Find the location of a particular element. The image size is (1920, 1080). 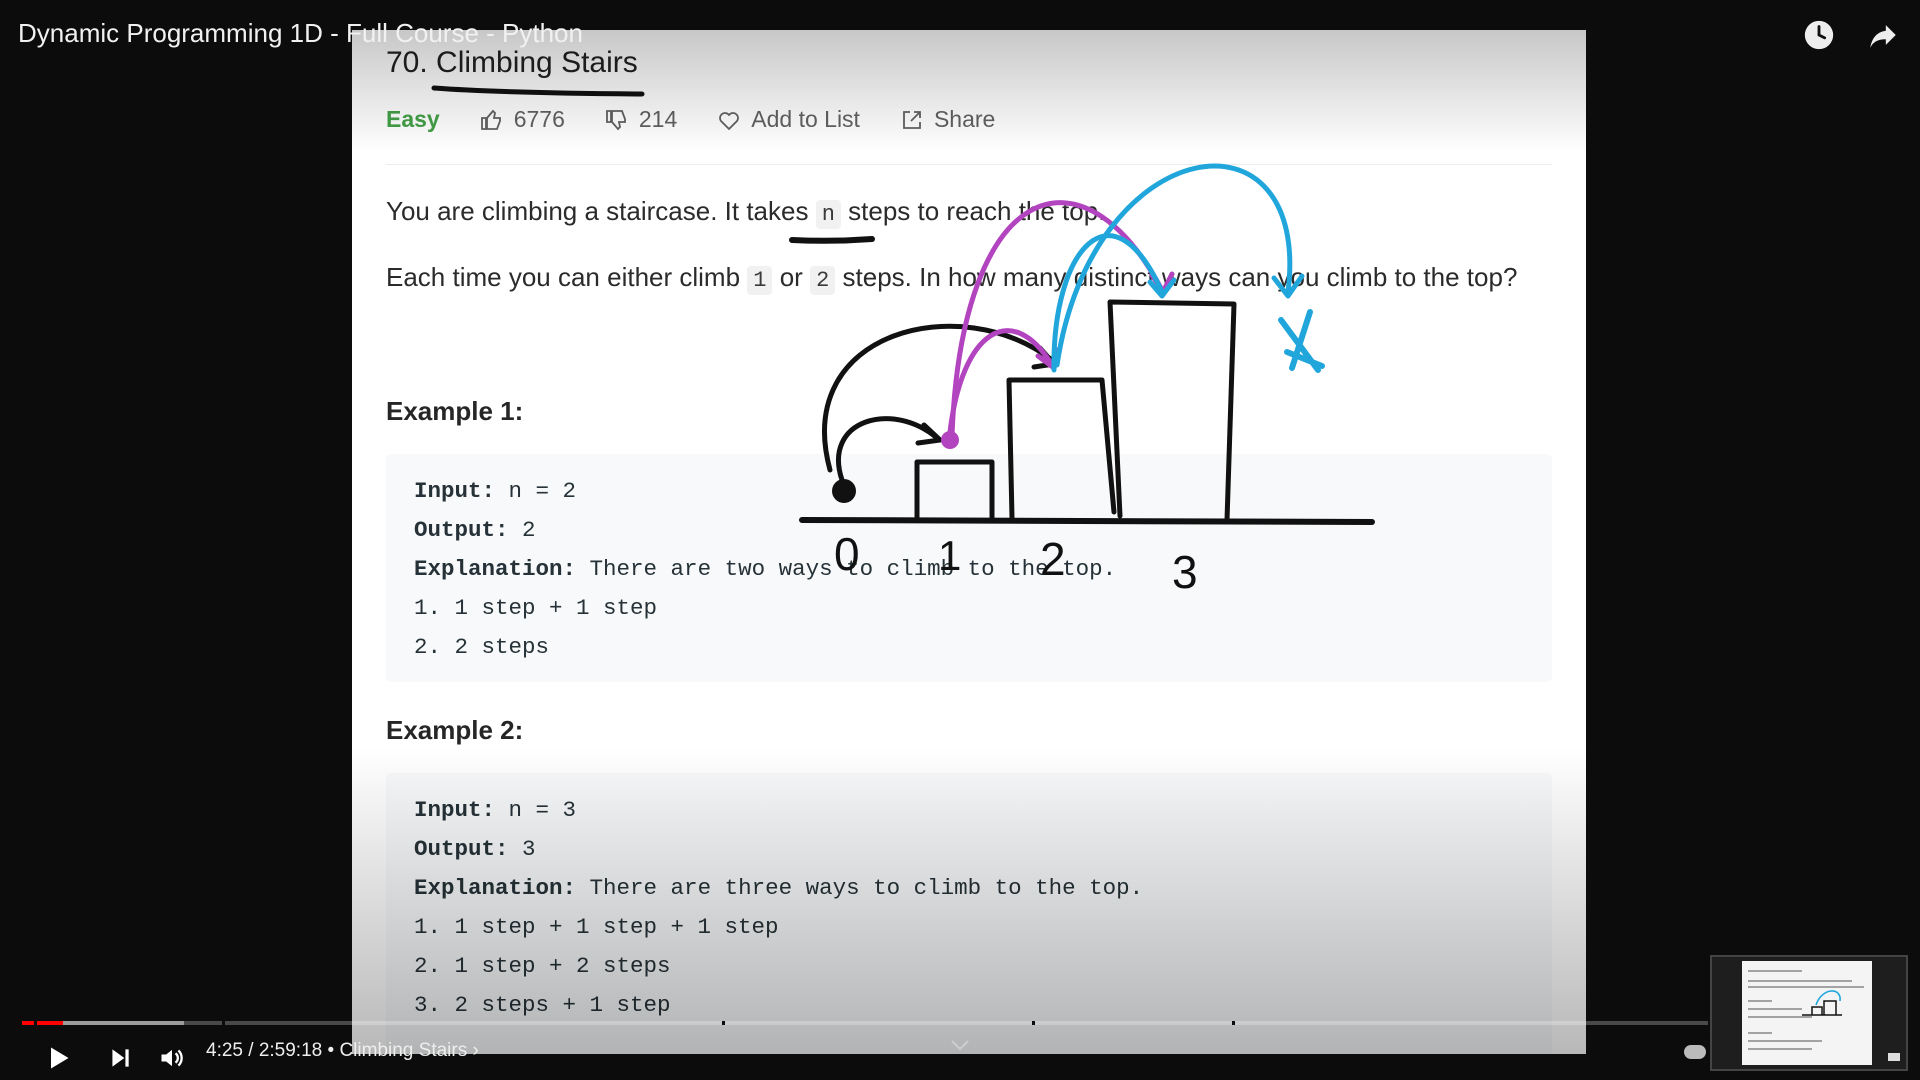

play-button is located at coordinates (58, 1058).